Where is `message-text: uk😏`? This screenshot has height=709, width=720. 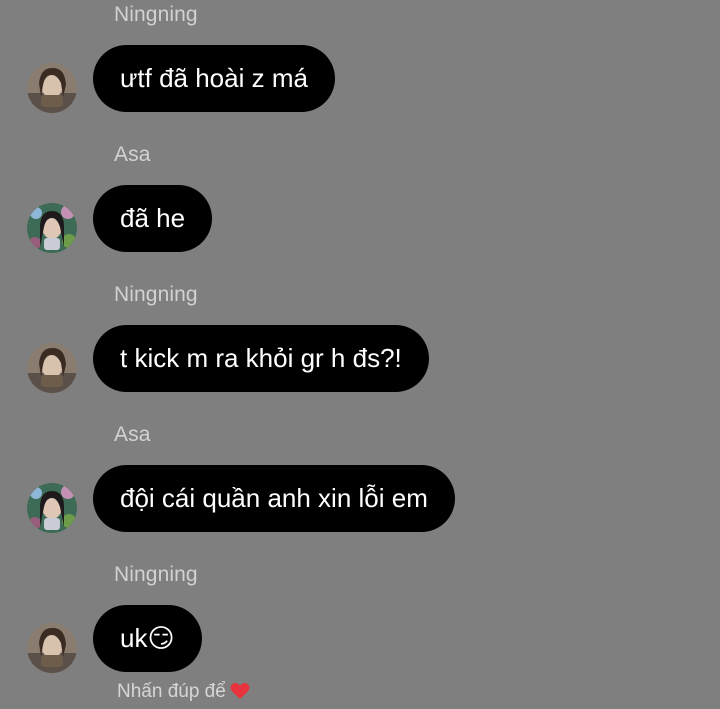 message-text: uk😏 is located at coordinates (147, 638).